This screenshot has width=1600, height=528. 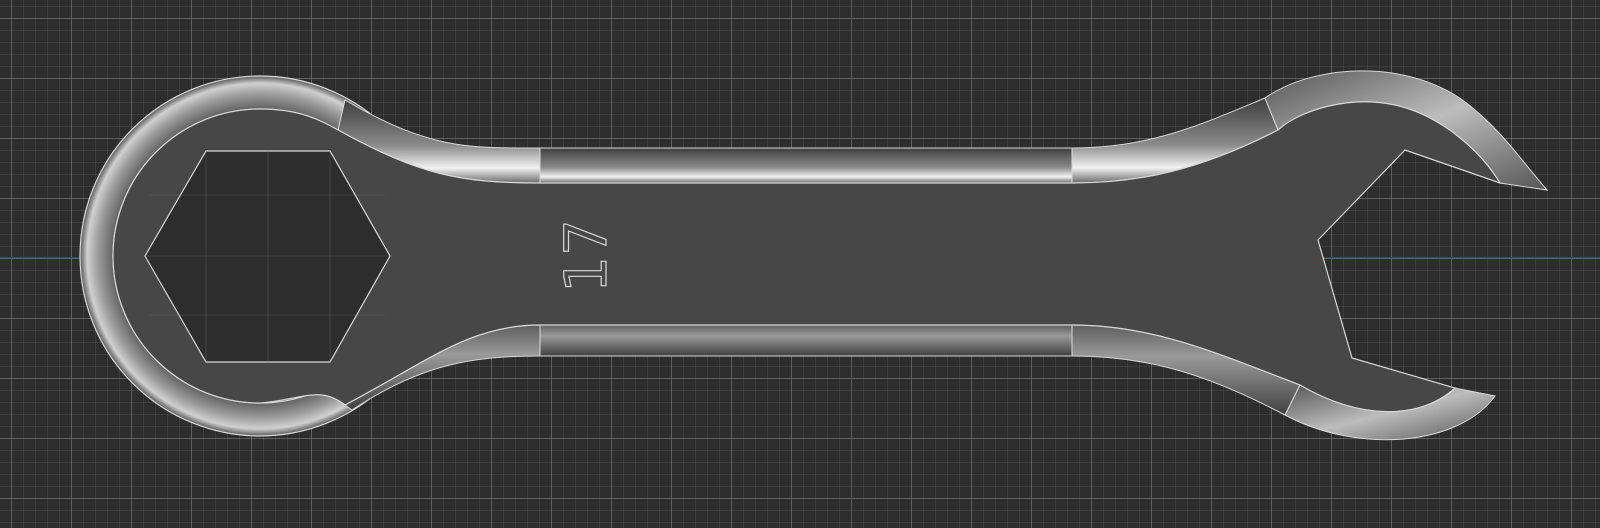 I want to click on handle-top-rail, so click(x=806, y=165).